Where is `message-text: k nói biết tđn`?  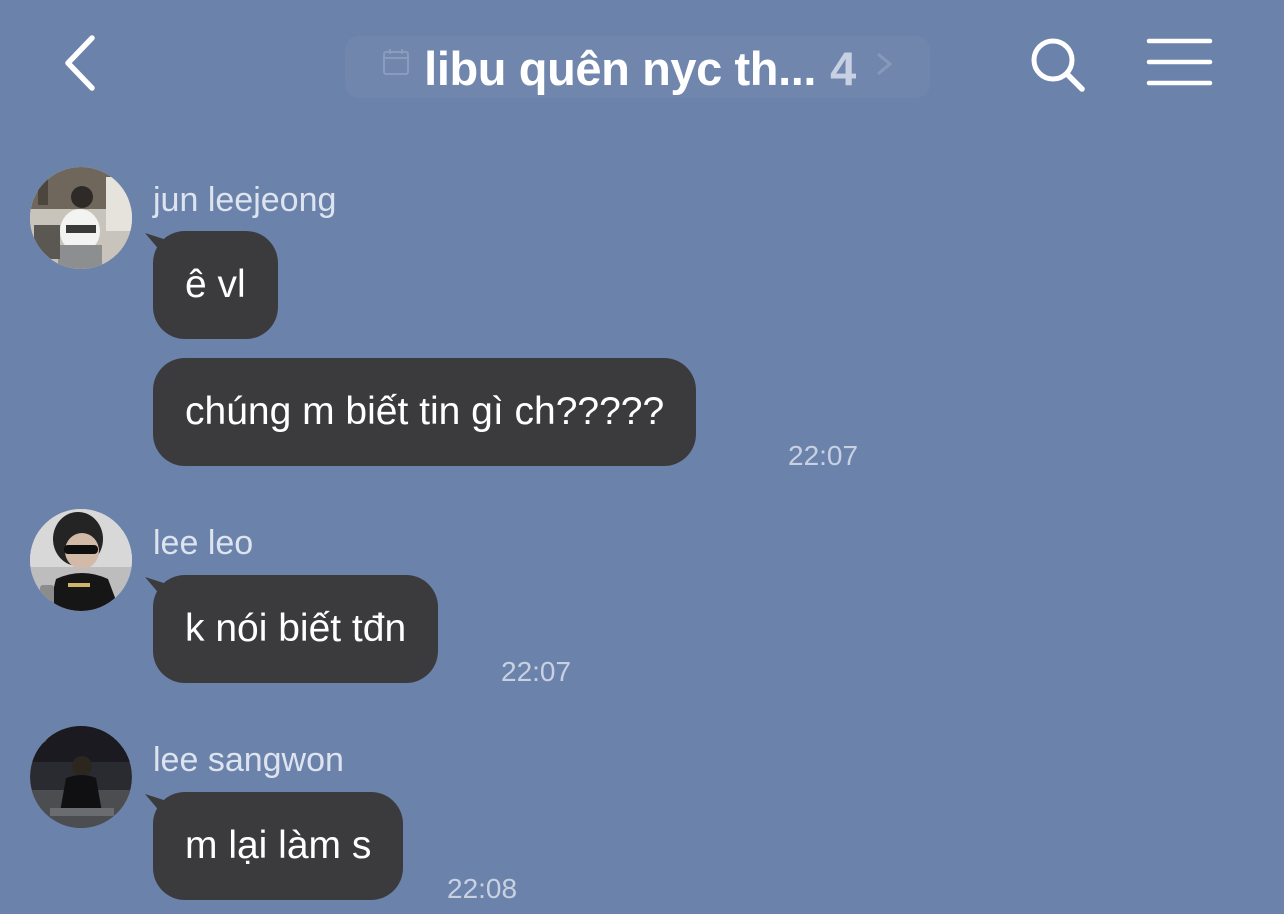
message-text: k nói biết tđn is located at coordinates (296, 628).